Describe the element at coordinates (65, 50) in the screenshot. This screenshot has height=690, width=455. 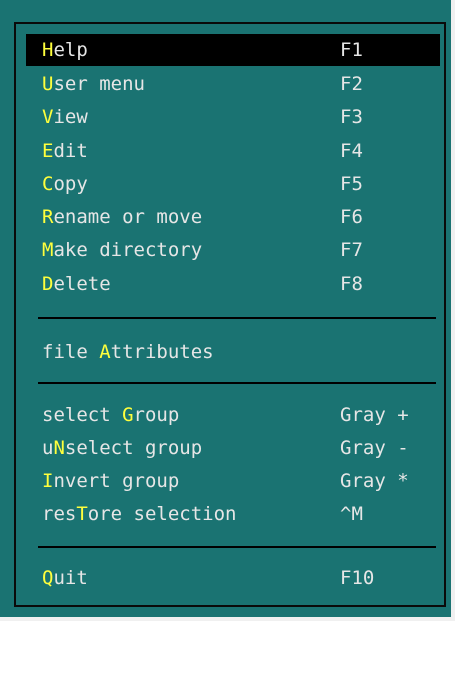
I see `menu-item-label: Help` at that location.